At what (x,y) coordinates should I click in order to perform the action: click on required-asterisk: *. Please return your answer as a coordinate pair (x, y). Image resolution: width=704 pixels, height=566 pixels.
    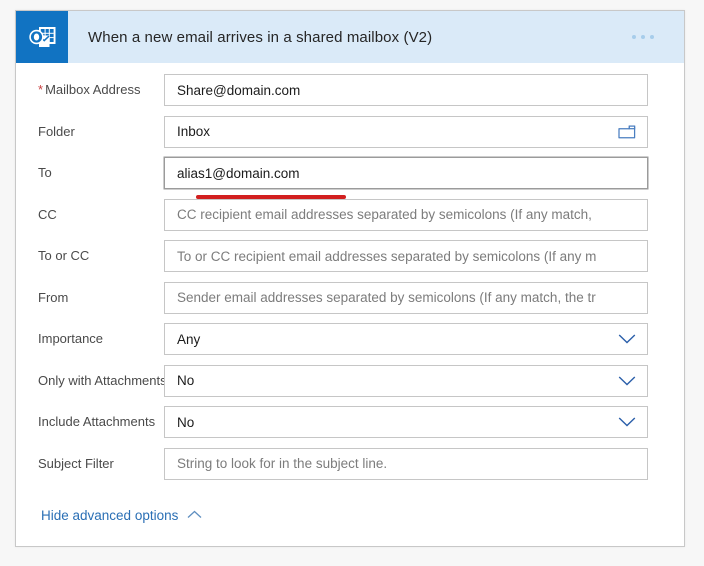
    Looking at the image, I should click on (41, 89).